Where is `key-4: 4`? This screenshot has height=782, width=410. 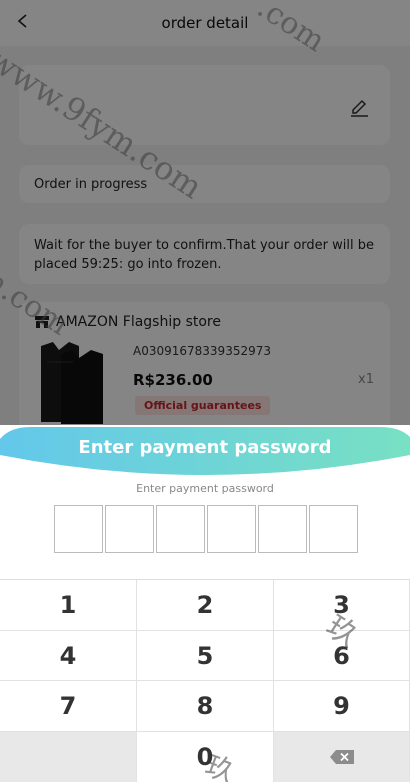
key-4: 4 is located at coordinates (68, 656).